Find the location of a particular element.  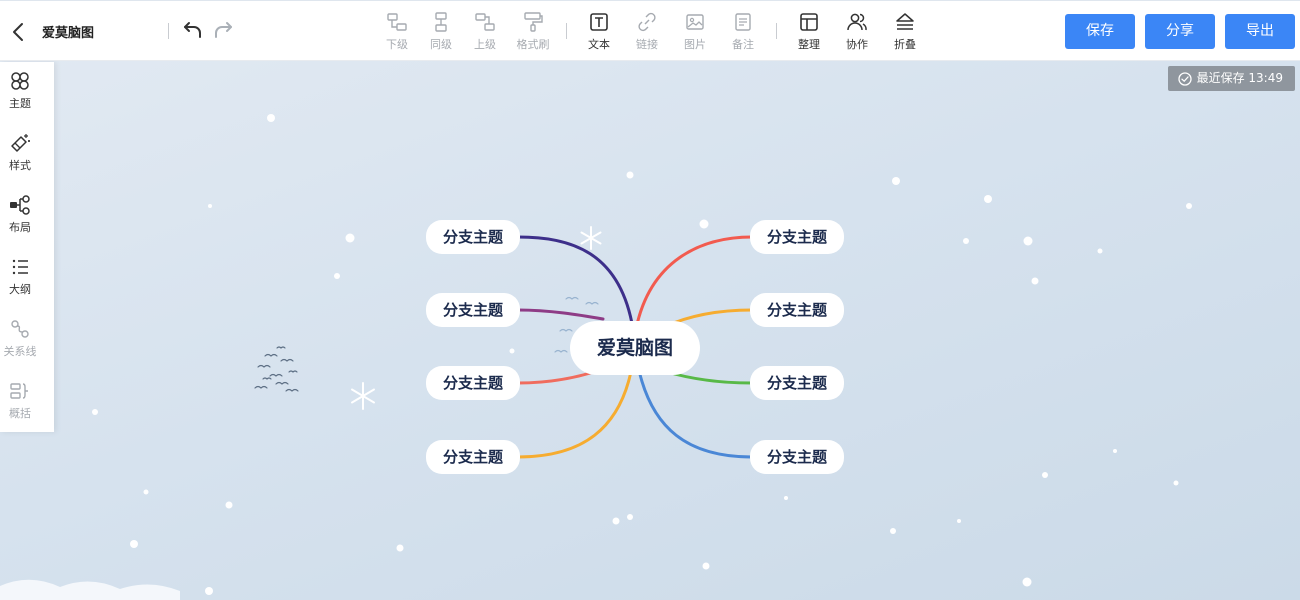

tool-link: 链接 is located at coordinates (647, 33).